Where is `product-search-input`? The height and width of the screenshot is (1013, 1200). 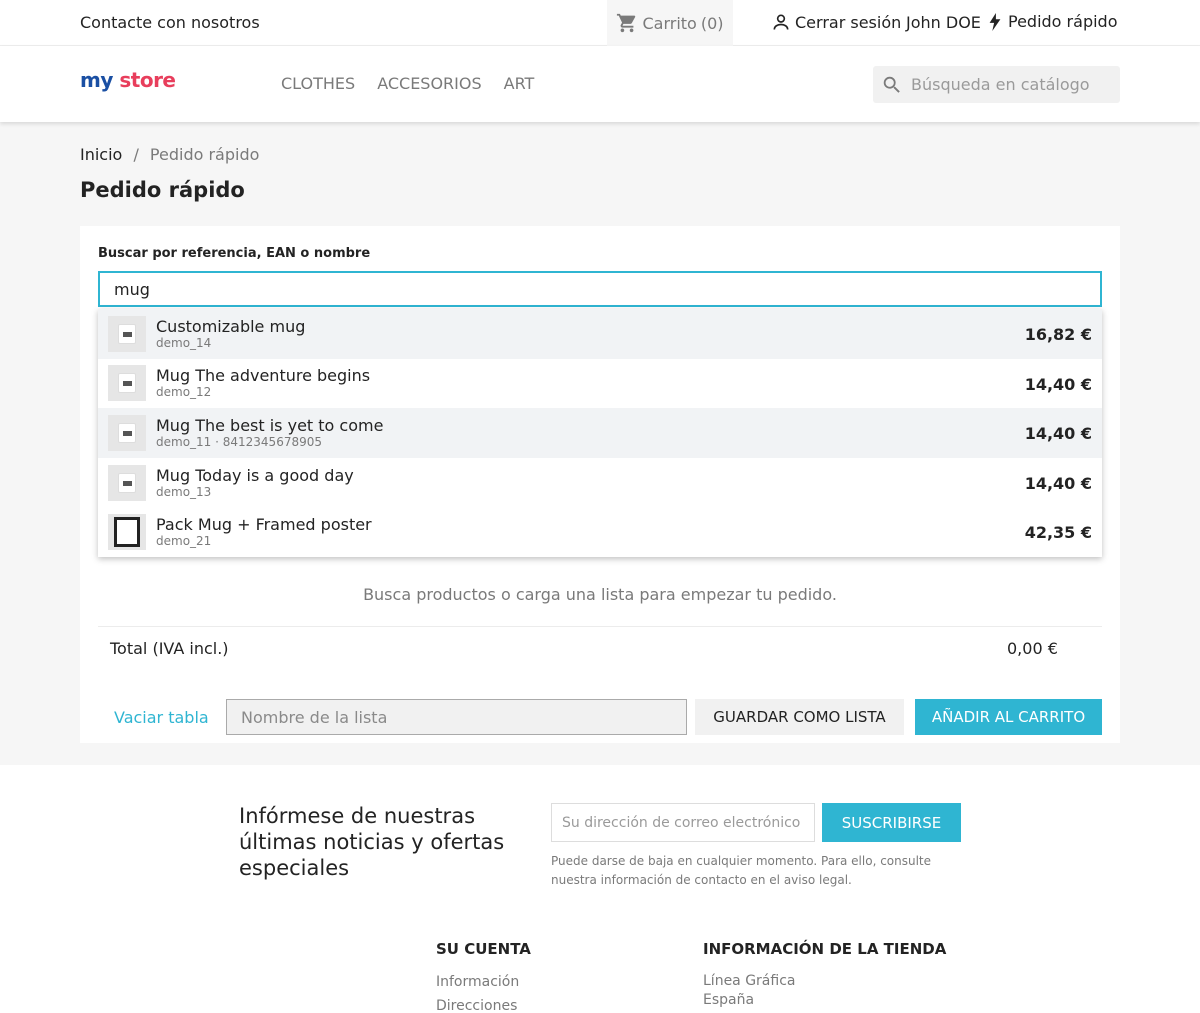
product-search-input is located at coordinates (600, 289).